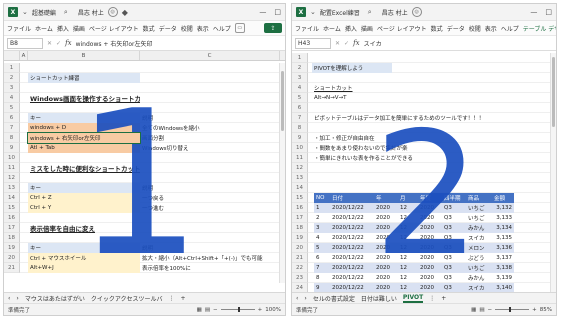 Image resolution: width=563 pixels, height=322 pixels. I want to click on cell: 7, so click(322, 268).